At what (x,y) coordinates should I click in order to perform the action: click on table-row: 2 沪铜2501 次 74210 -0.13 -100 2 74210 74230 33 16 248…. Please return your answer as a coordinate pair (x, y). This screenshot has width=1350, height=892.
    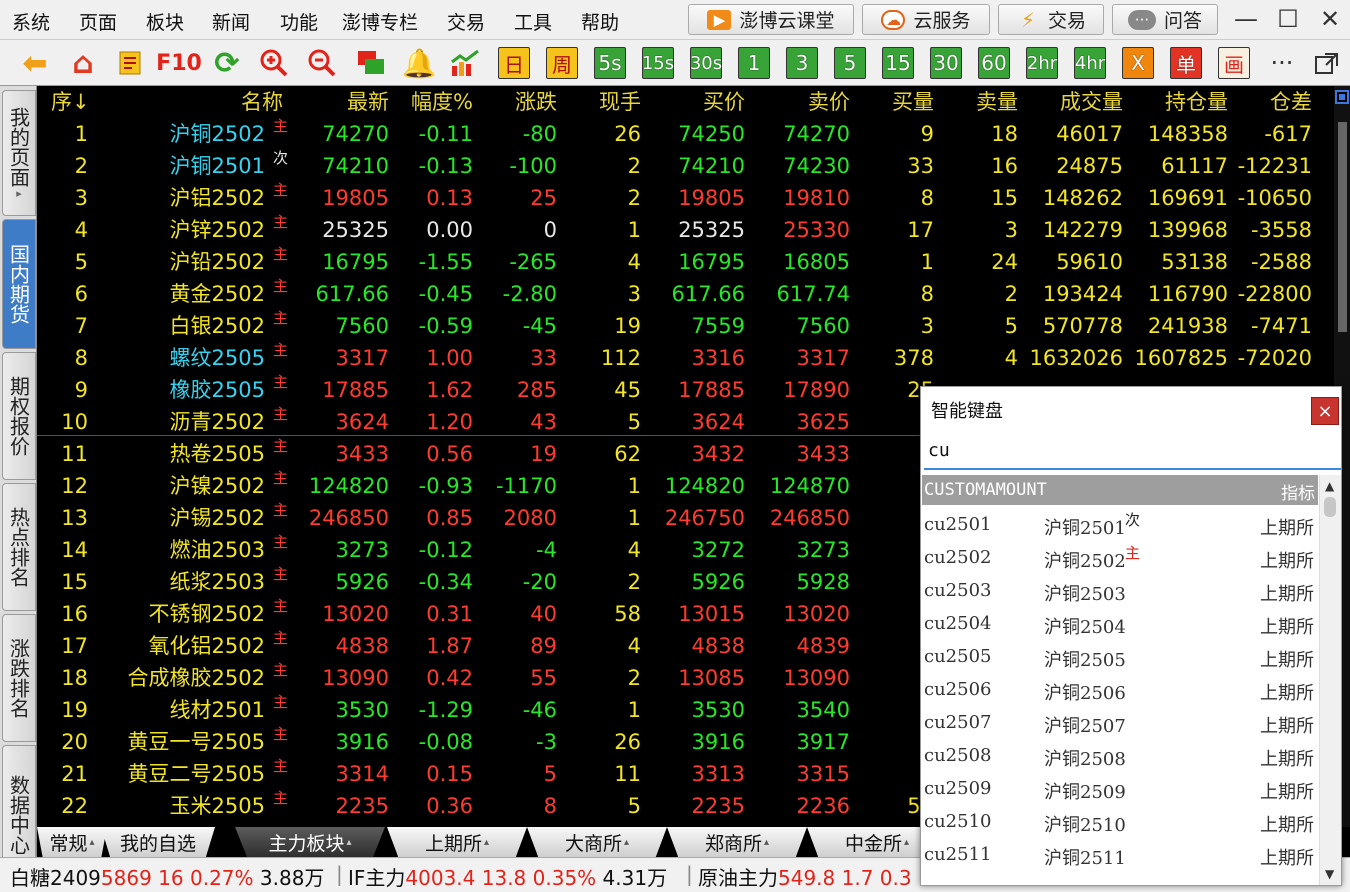
    Looking at the image, I should click on (685, 166).